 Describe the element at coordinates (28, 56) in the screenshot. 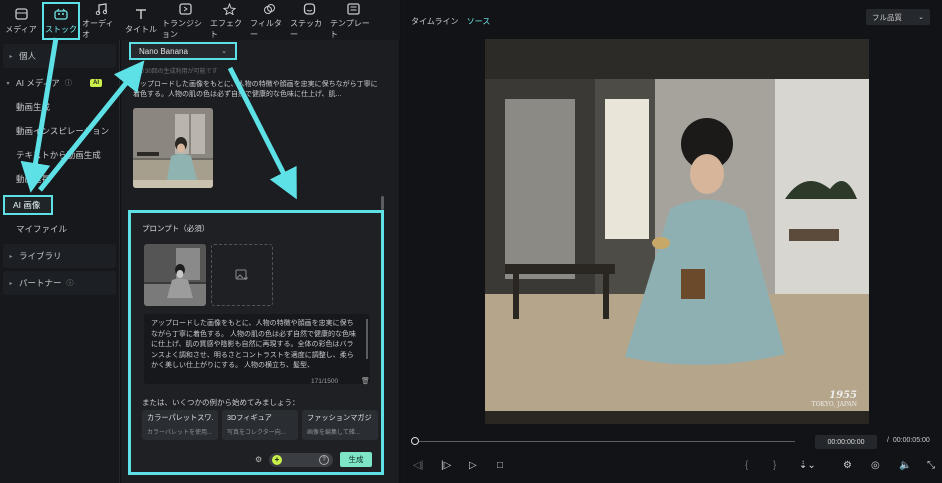

I see `sidebar-item-label: 個人` at that location.